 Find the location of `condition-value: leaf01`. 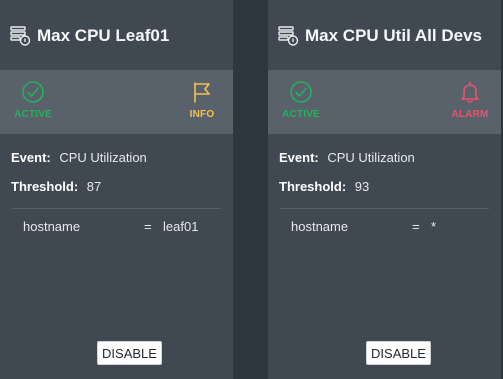

condition-value: leaf01 is located at coordinates (181, 226).